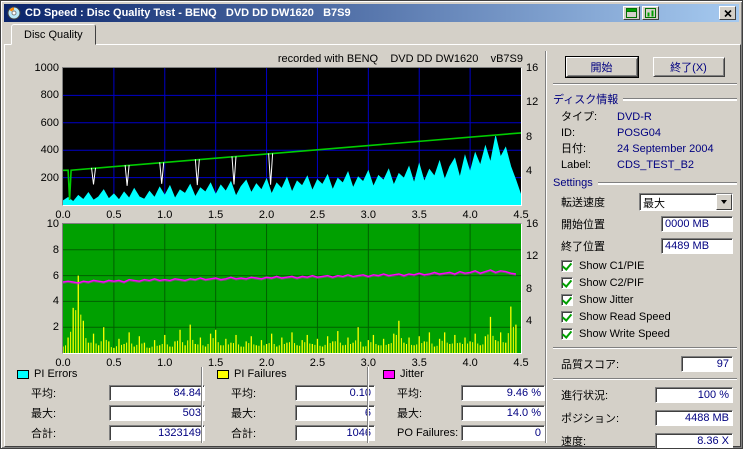 This screenshot has width=743, height=449. I want to click on pi-errors-legend-label: PI Errors, so click(56, 374).